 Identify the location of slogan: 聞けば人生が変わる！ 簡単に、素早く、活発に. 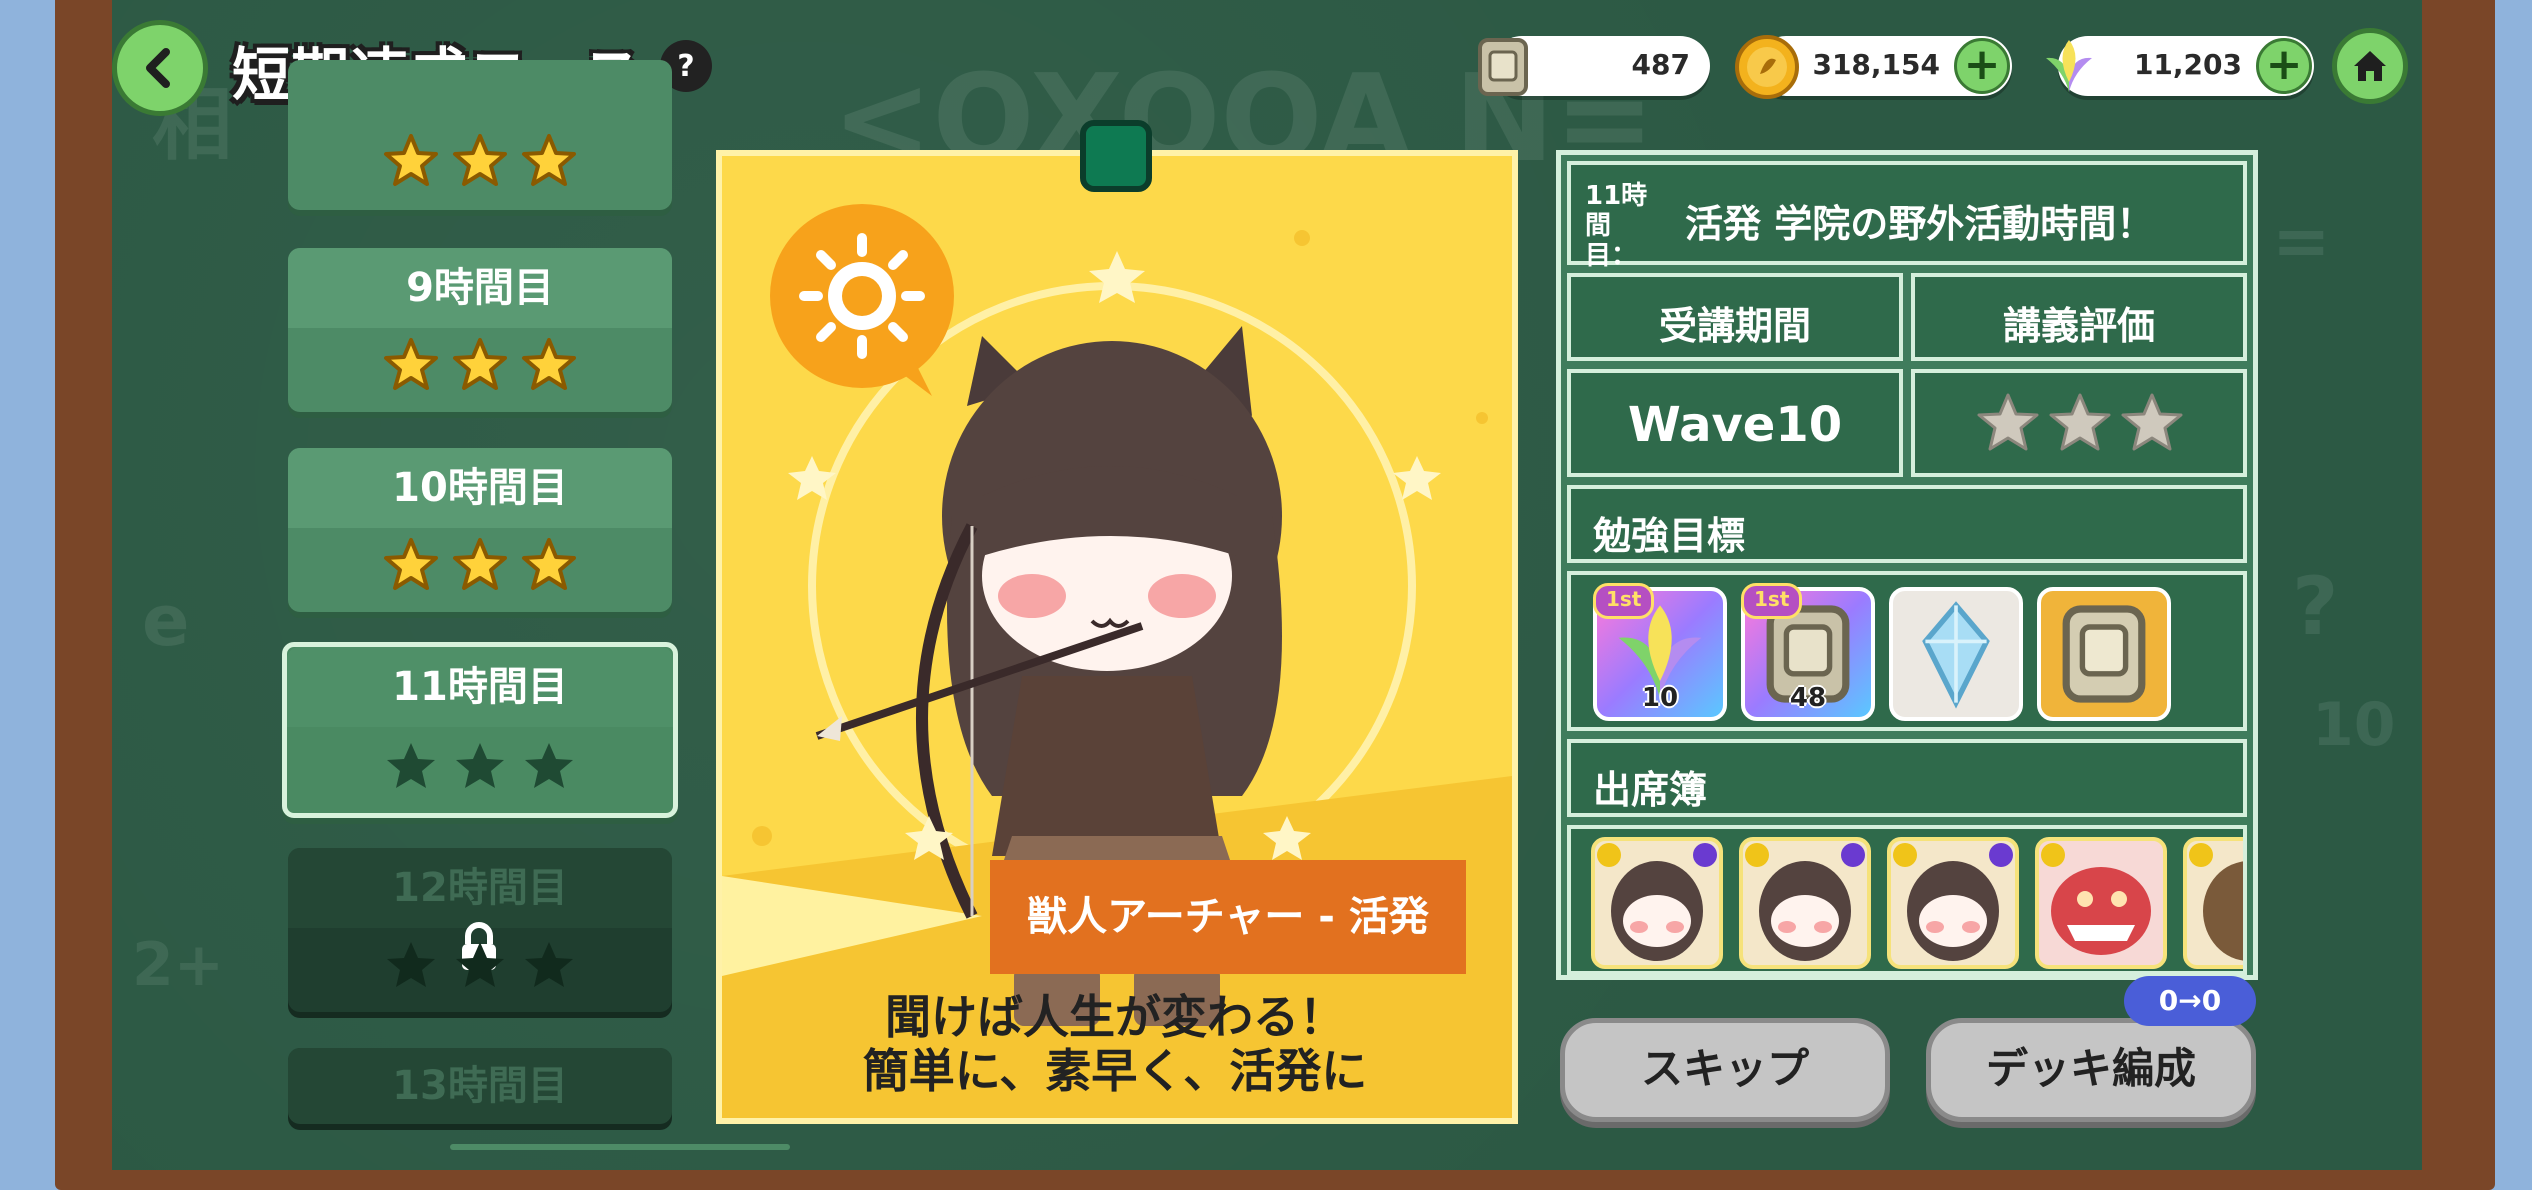
(1115, 1044).